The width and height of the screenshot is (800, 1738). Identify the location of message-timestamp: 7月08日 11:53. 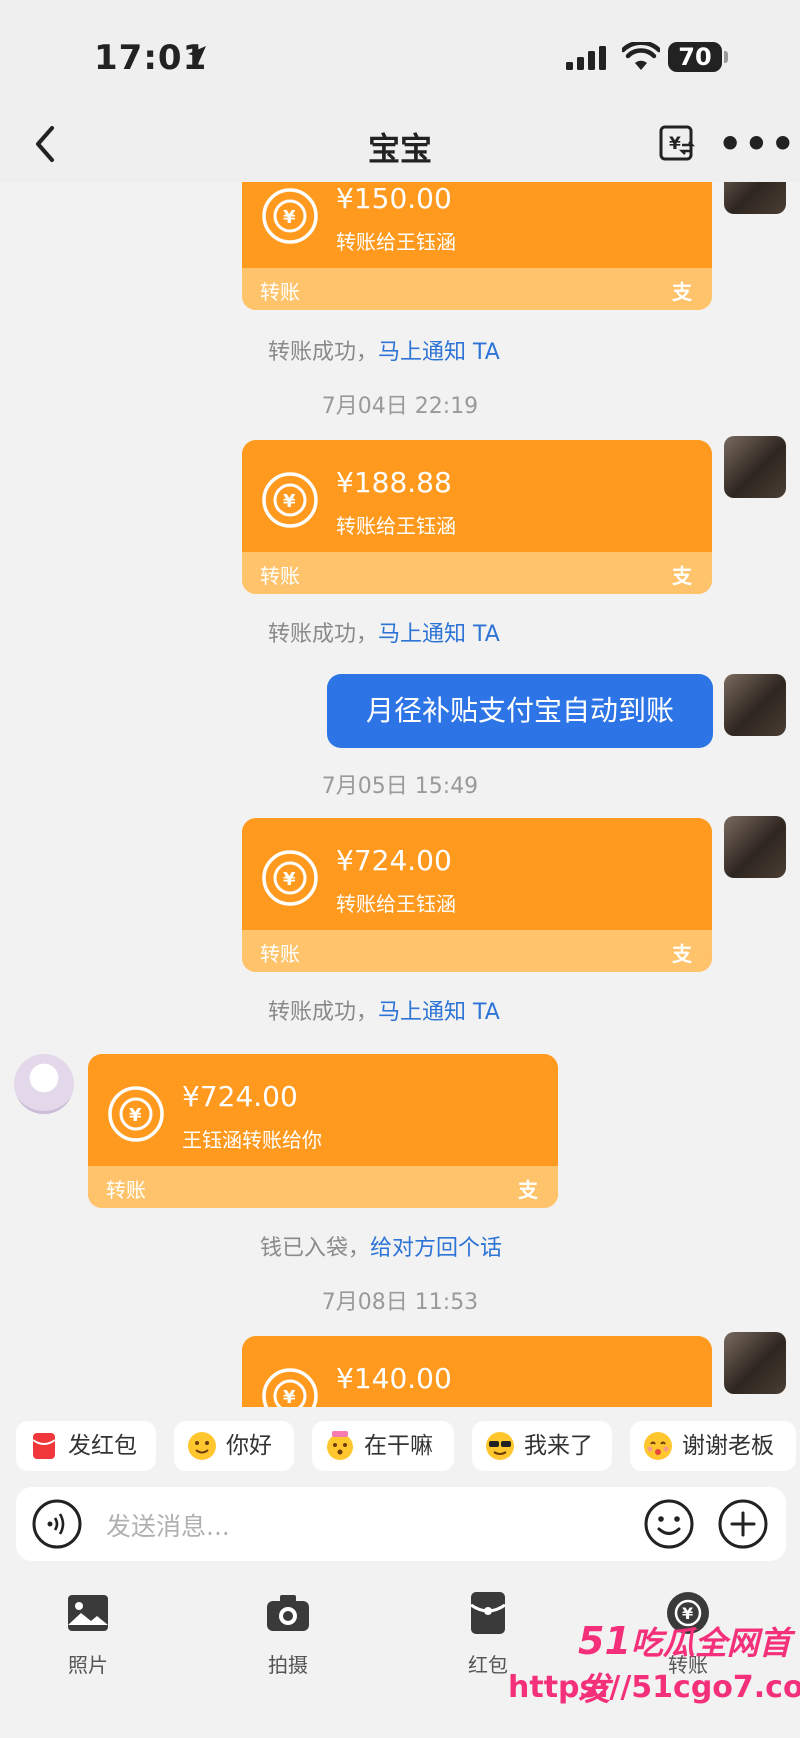
(400, 1302).